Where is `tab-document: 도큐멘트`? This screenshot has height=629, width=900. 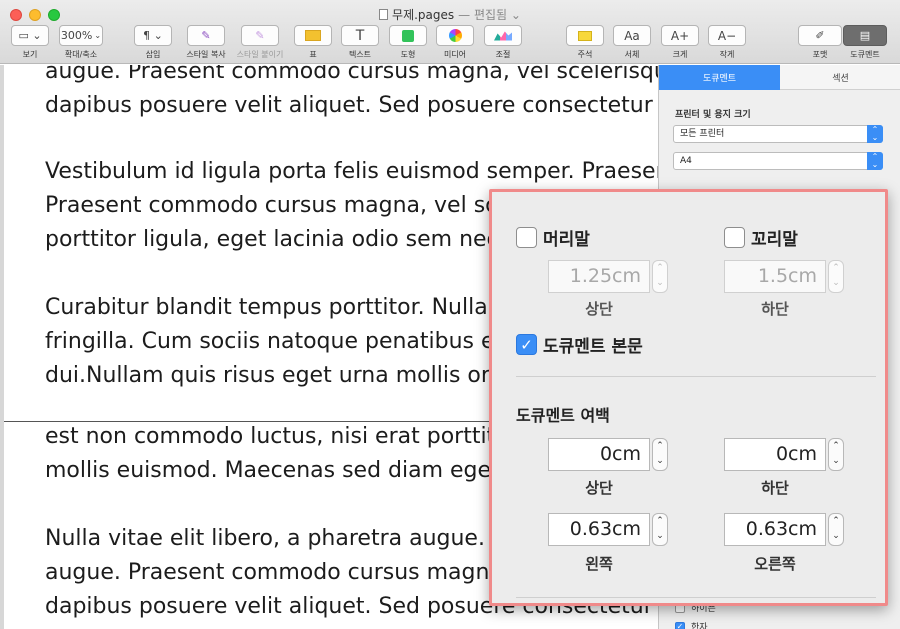 tab-document: 도큐멘트 is located at coordinates (719, 77).